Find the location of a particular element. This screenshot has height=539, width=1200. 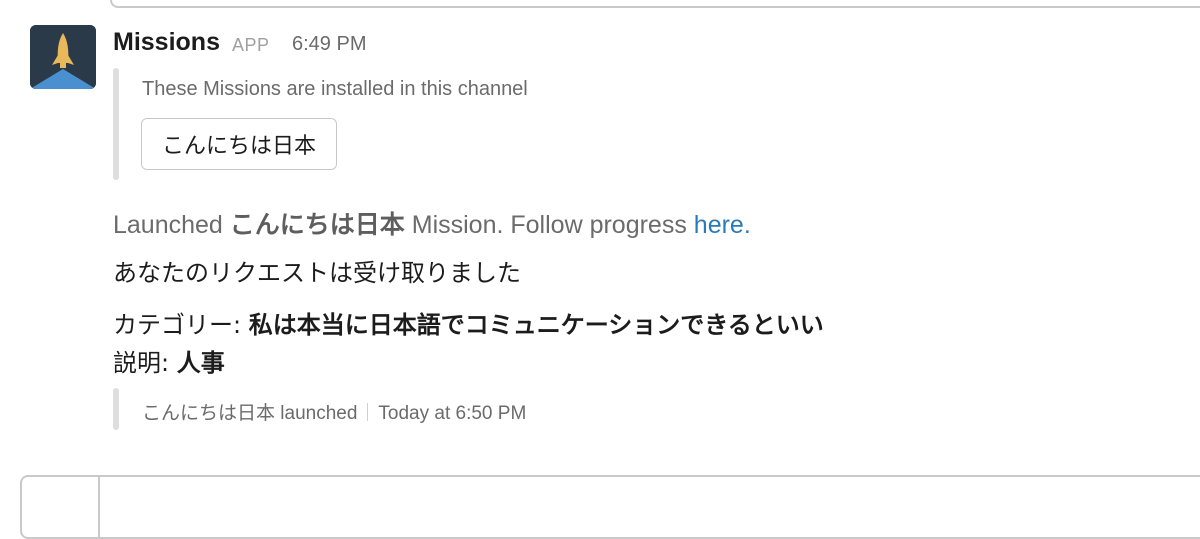

category-line: カテゴリー: 私は本当に日本語でコミュニケーションできるといい is located at coordinates (468, 322).